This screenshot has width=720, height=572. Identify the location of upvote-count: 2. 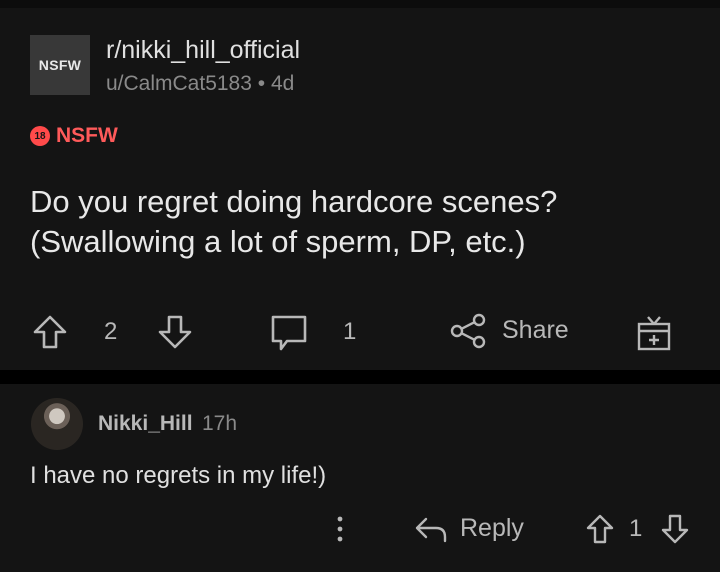
(111, 331).